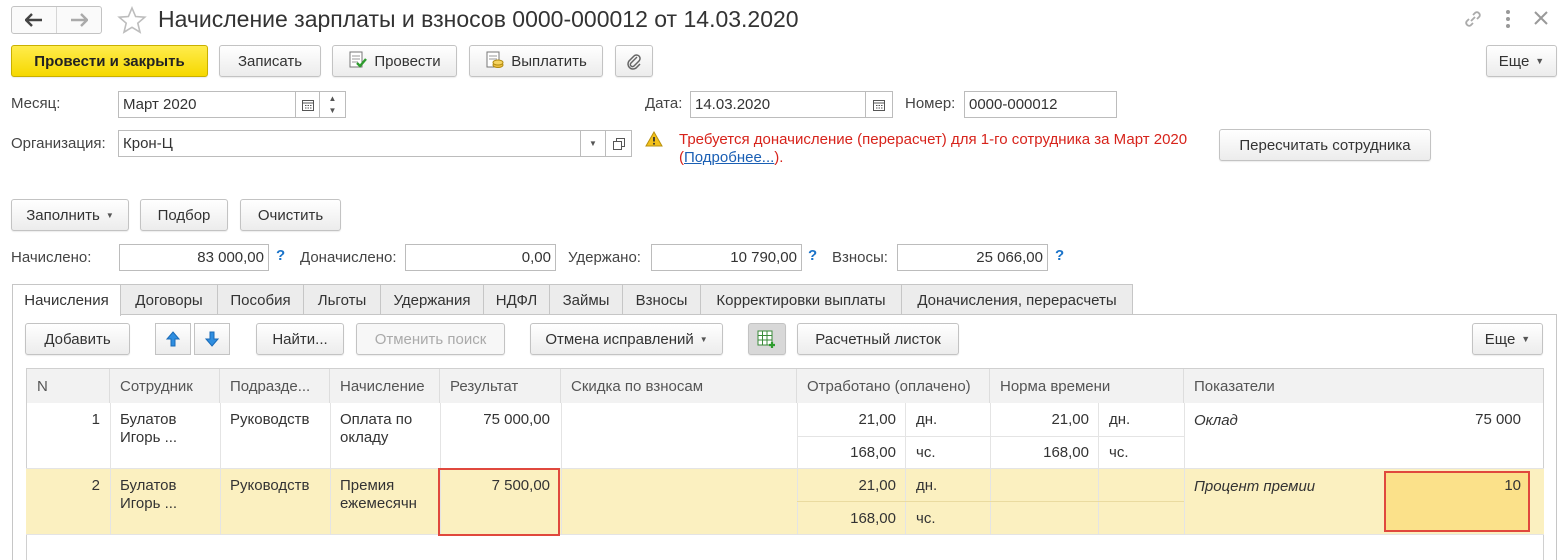 This screenshot has height=560, width=1563. I want to click on arrow-right-icon, so click(79, 20).